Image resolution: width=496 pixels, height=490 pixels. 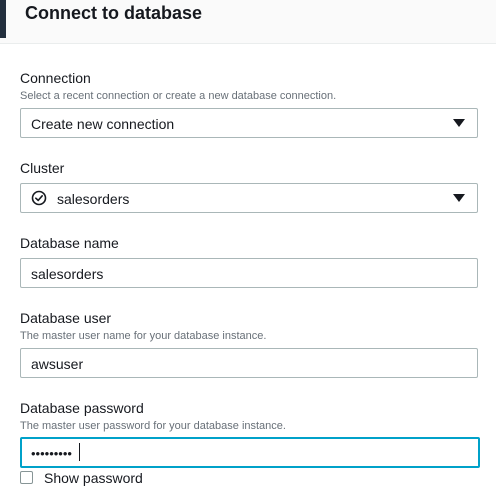 I want to click on show-password-checkbox, so click(x=26, y=477).